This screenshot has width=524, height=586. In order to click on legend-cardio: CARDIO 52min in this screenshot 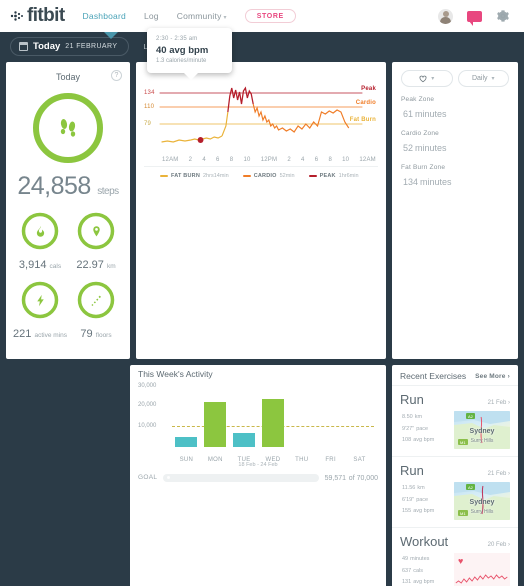, I will do `click(268, 176)`.